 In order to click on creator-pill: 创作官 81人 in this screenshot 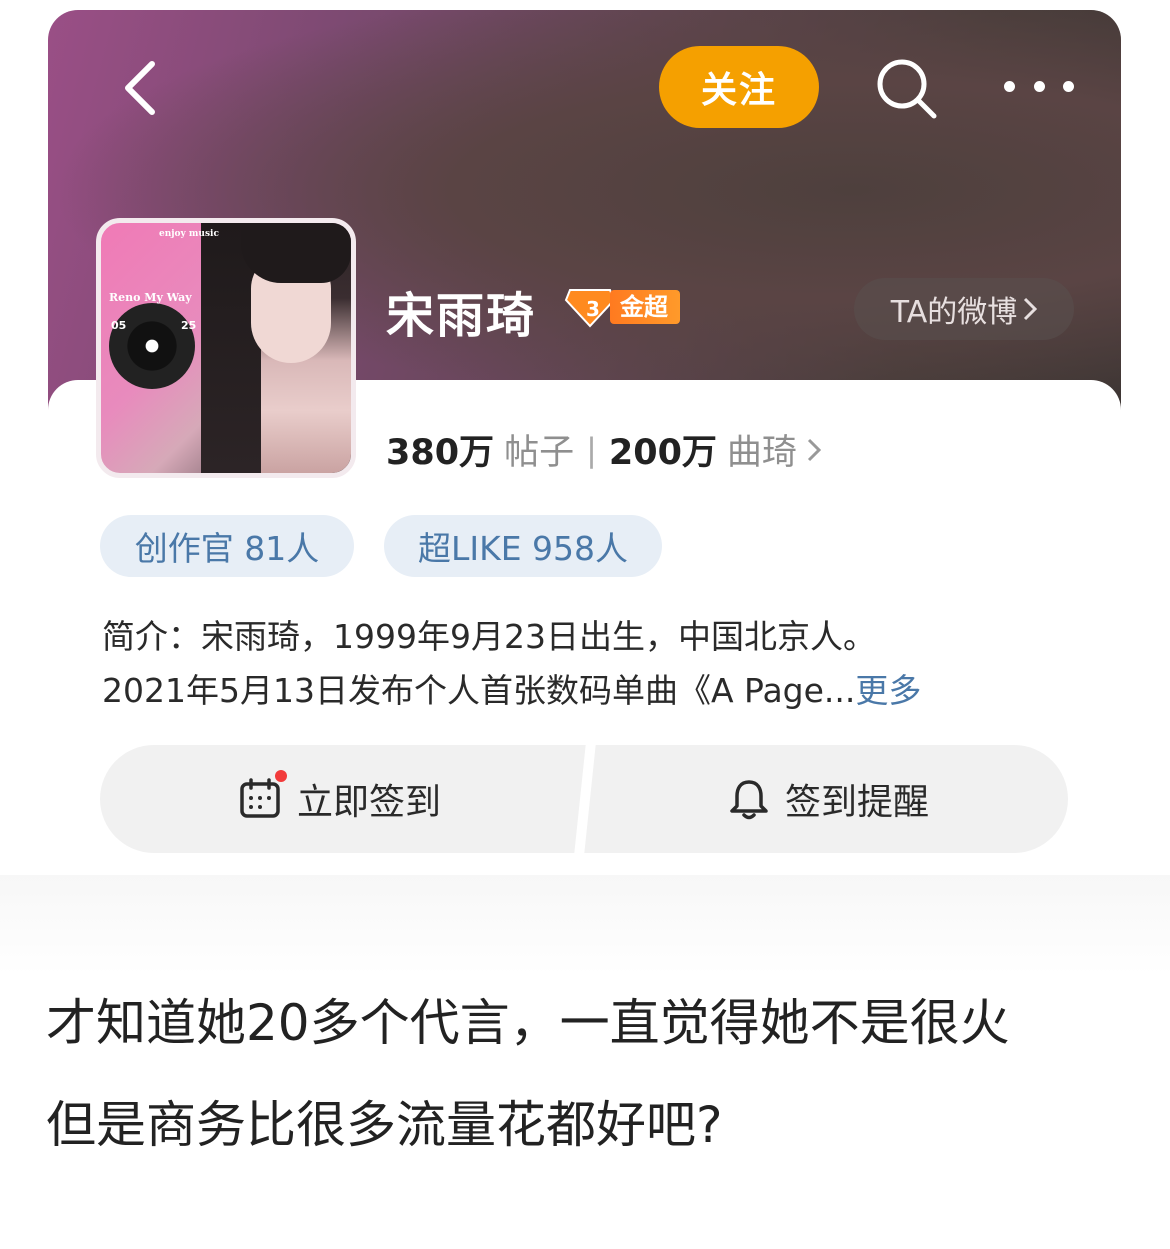, I will do `click(227, 546)`.